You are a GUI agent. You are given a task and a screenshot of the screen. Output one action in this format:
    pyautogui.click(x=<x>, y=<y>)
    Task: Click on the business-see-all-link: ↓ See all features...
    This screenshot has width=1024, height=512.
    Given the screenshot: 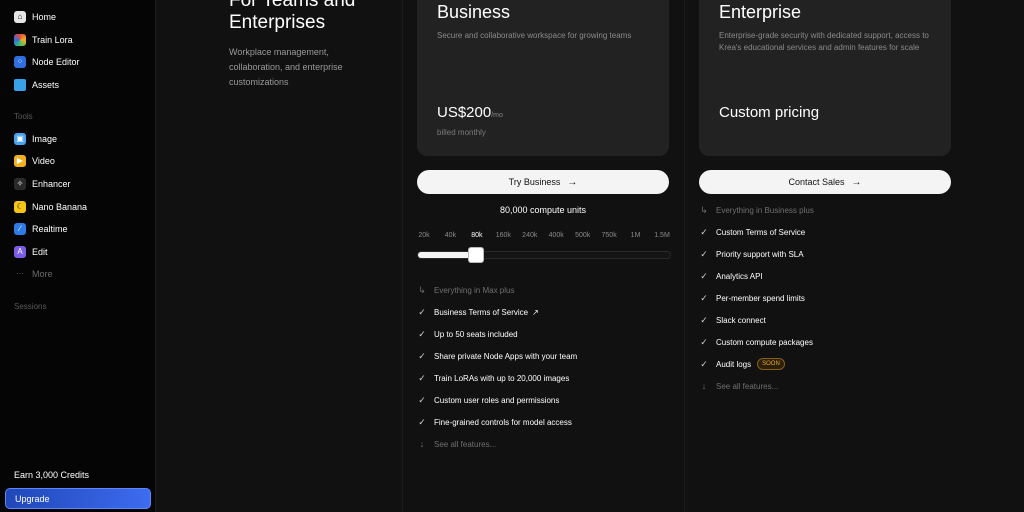 What is the action you would take?
    pyautogui.click(x=457, y=444)
    